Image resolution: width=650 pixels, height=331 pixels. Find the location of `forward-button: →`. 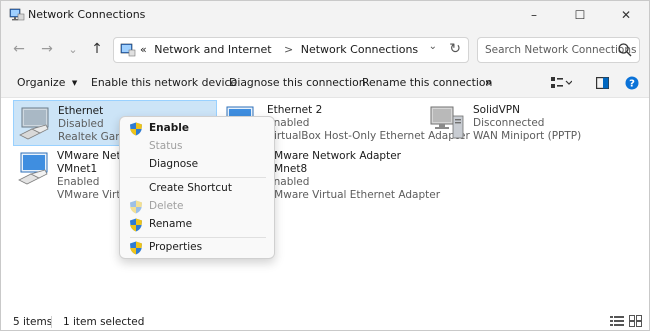

forward-button: → is located at coordinates (47, 49).